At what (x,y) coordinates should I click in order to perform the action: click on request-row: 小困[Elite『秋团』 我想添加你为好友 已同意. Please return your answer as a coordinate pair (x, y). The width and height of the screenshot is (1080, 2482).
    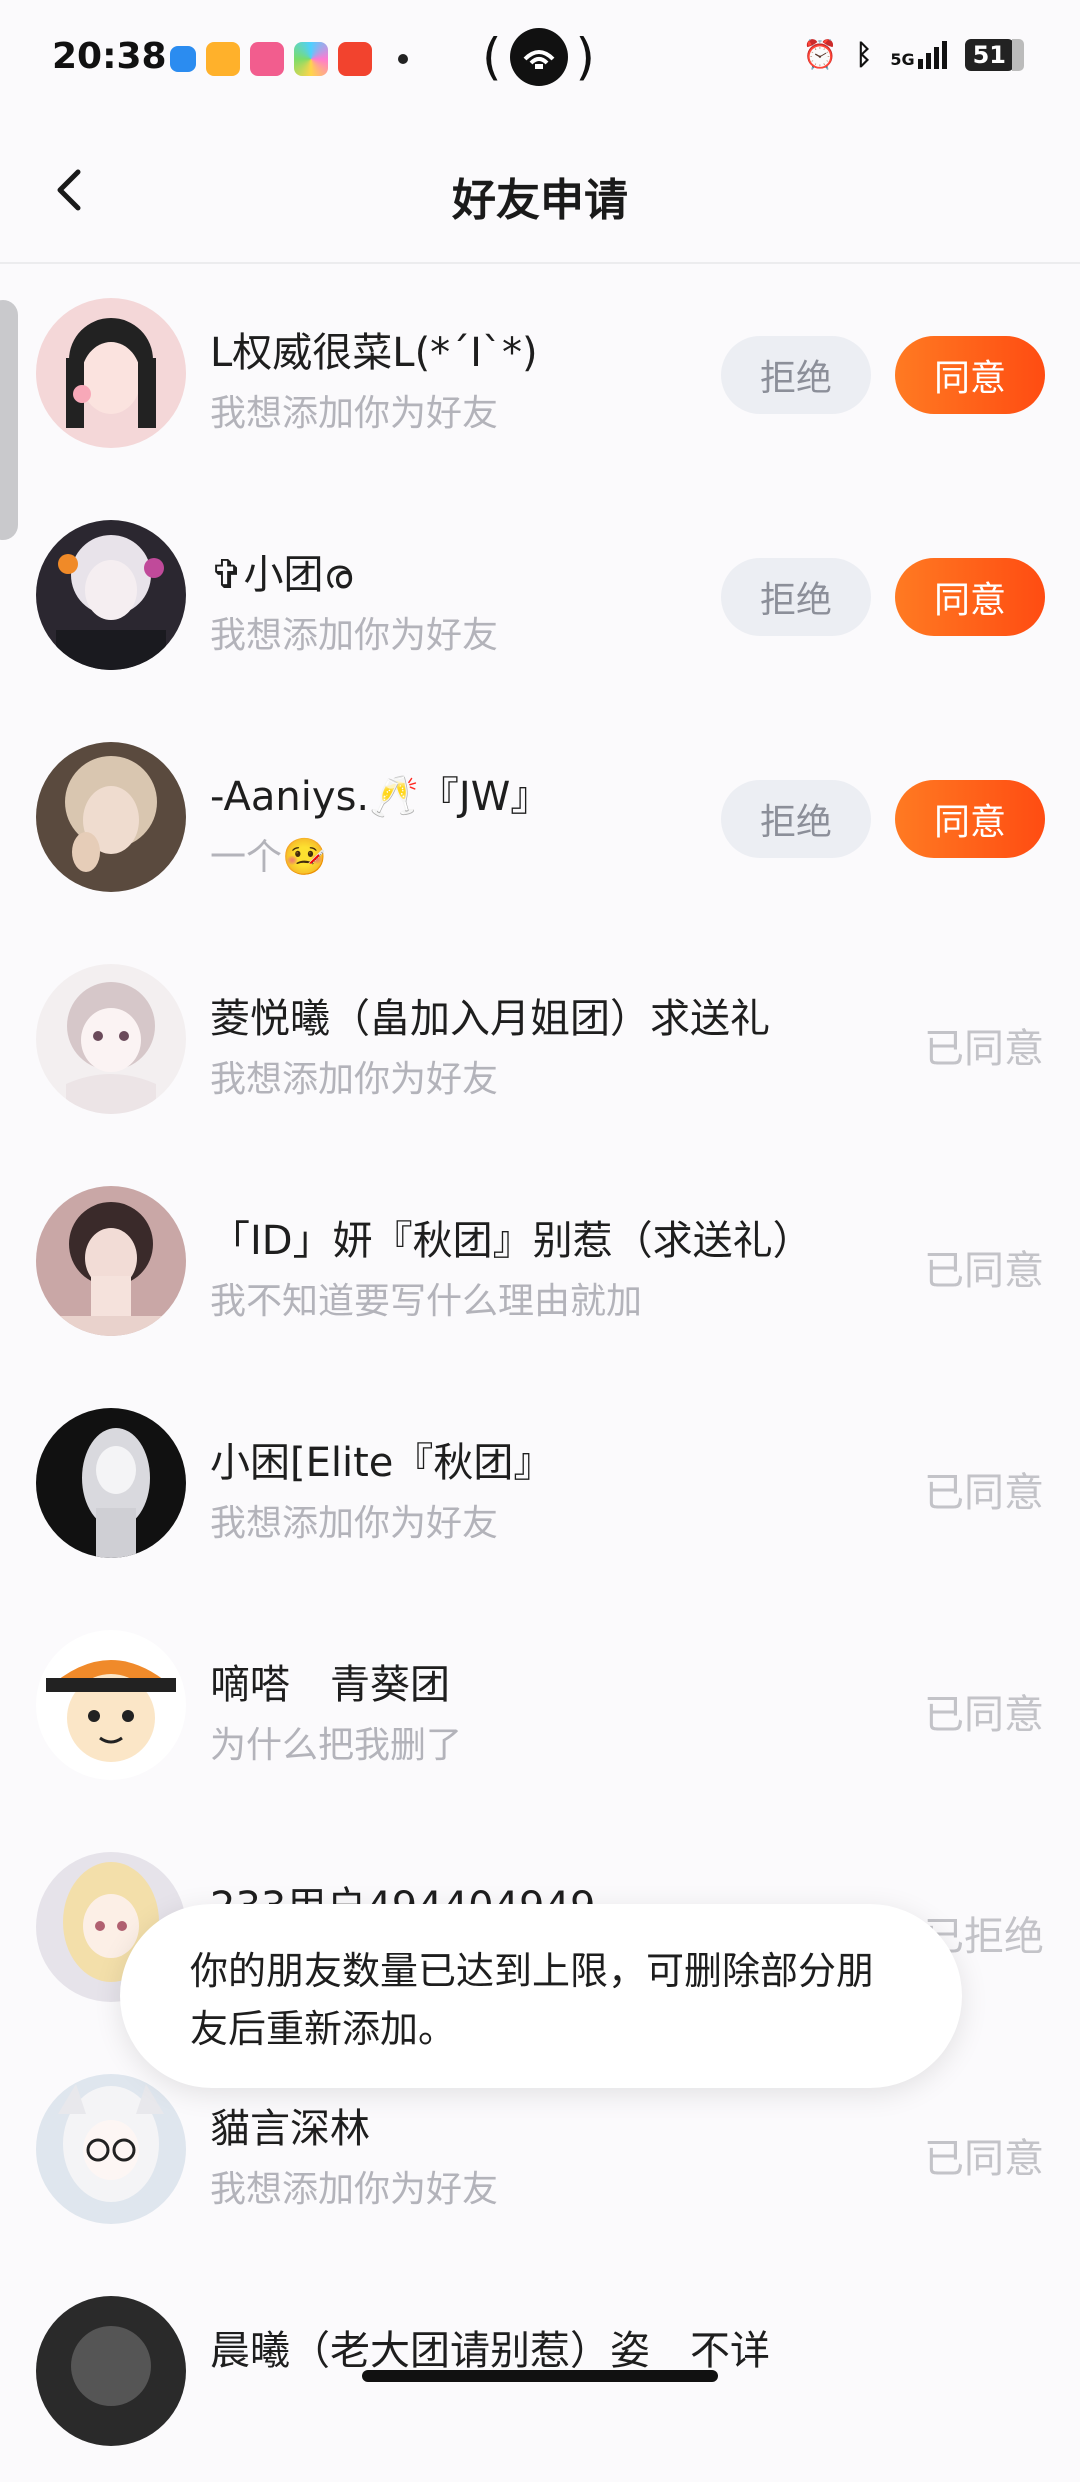
    Looking at the image, I should click on (540, 1483).